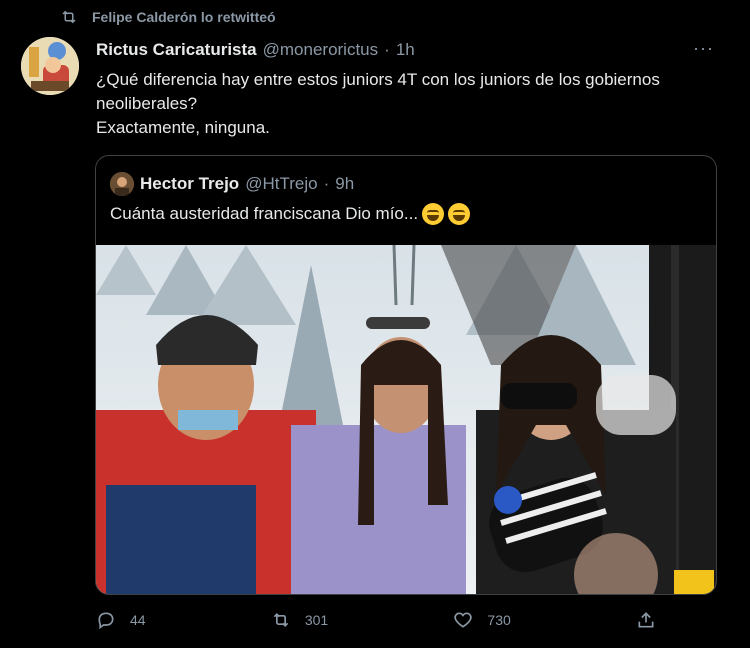 The image size is (750, 648). I want to click on author-handle: @monerorictus, so click(321, 50).